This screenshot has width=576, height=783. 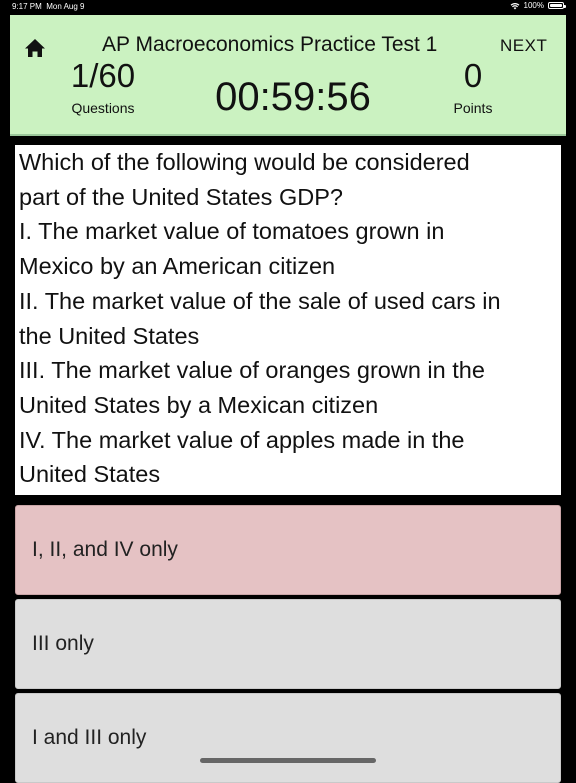 What do you see at coordinates (288, 7) in the screenshot?
I see `status-bar: 9:17 PM Mon Aug 9 100%` at bounding box center [288, 7].